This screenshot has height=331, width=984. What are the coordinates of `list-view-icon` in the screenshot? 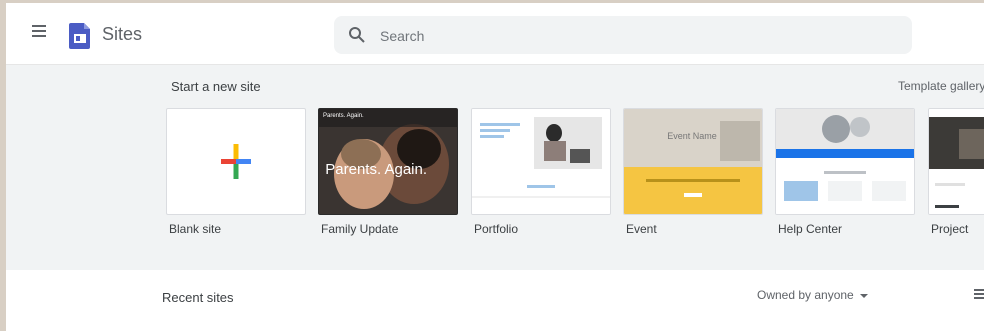 It's located at (979, 294).